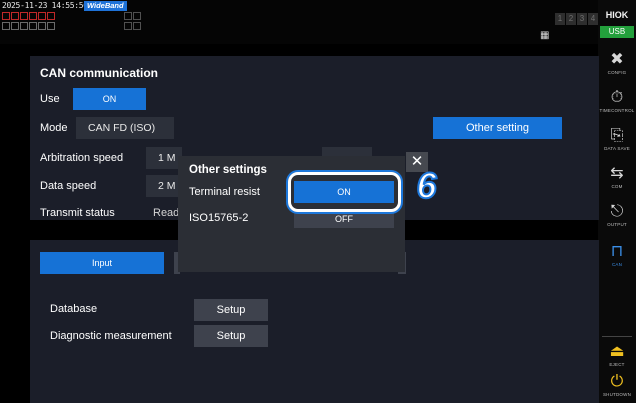 The width and height of the screenshot is (636, 403). What do you see at coordinates (593, 19) in the screenshot?
I see `page-tab: 4` at bounding box center [593, 19].